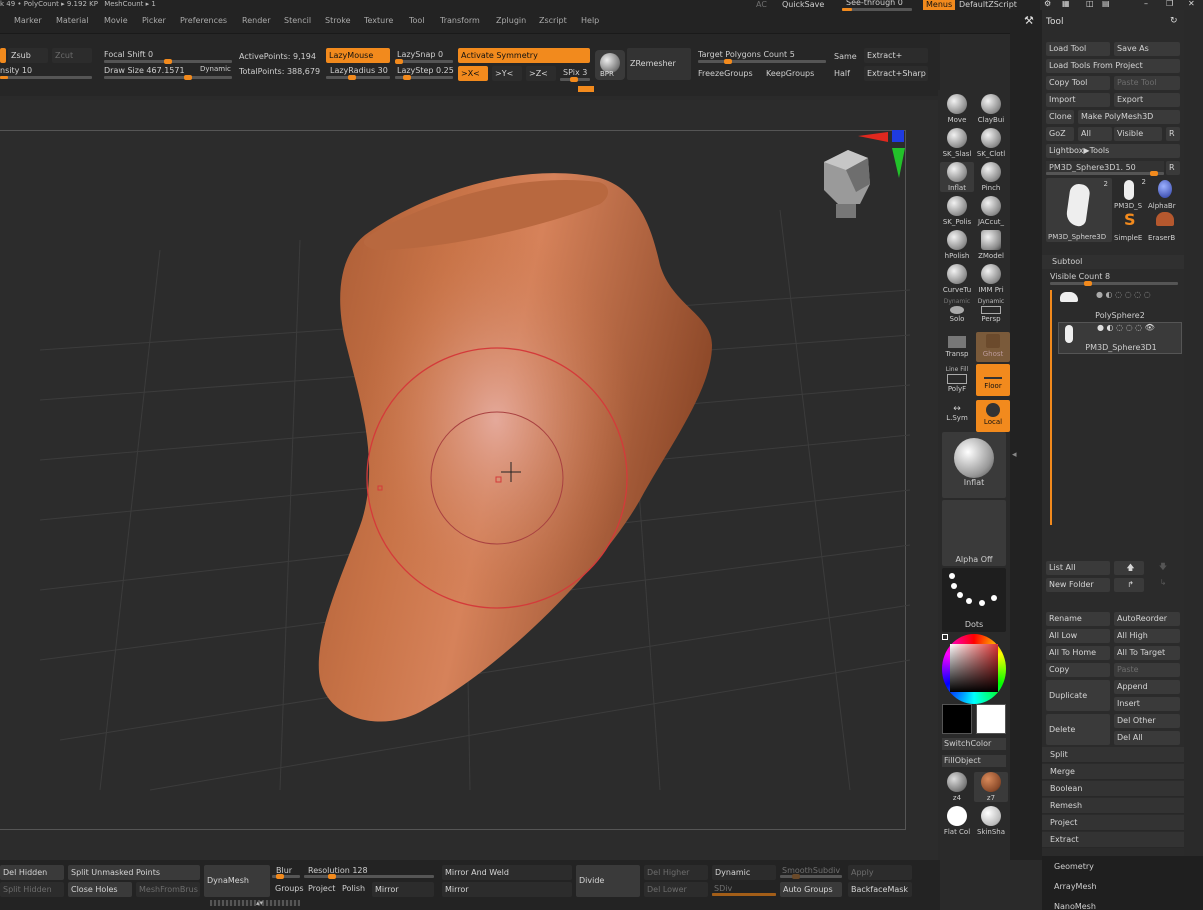 This screenshot has width=1203, height=910. What do you see at coordinates (1078, 695) in the screenshot?
I see `duplicate-button: Duplicate` at bounding box center [1078, 695].